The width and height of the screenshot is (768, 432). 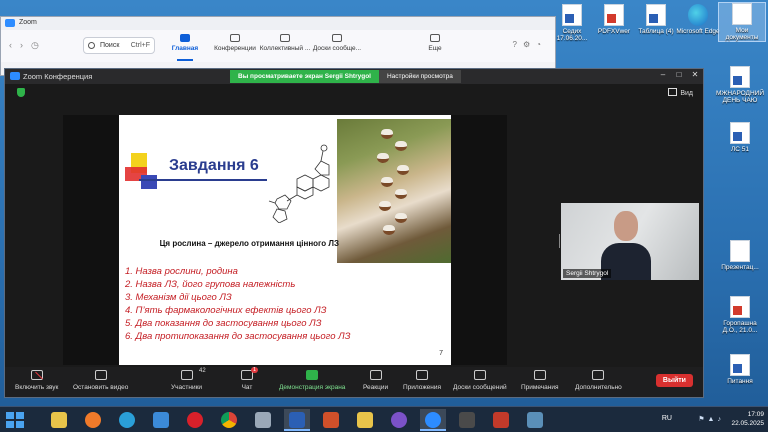 I want to click on whiteboards-button: Доски сообщений, so click(x=480, y=380).